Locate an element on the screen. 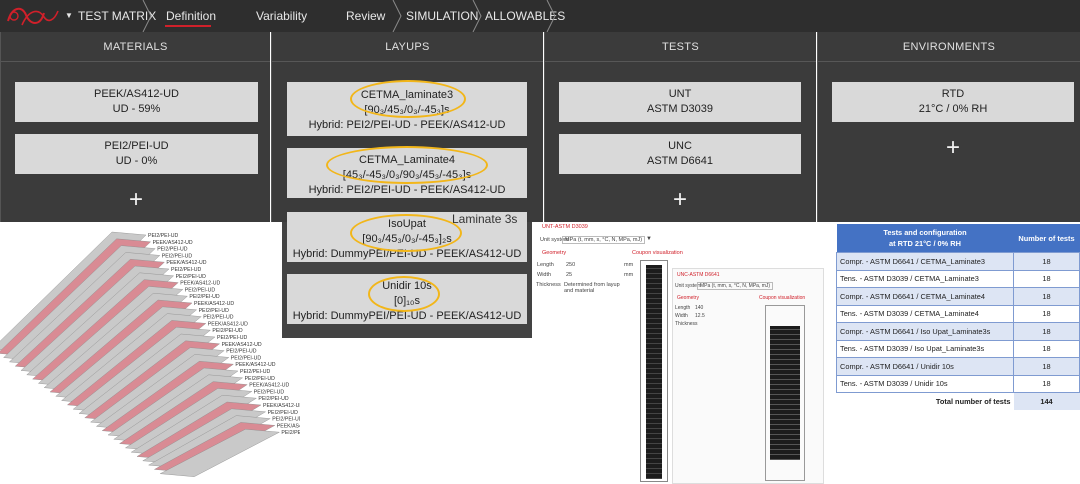  inner-length-value: 140 is located at coordinates (699, 308).